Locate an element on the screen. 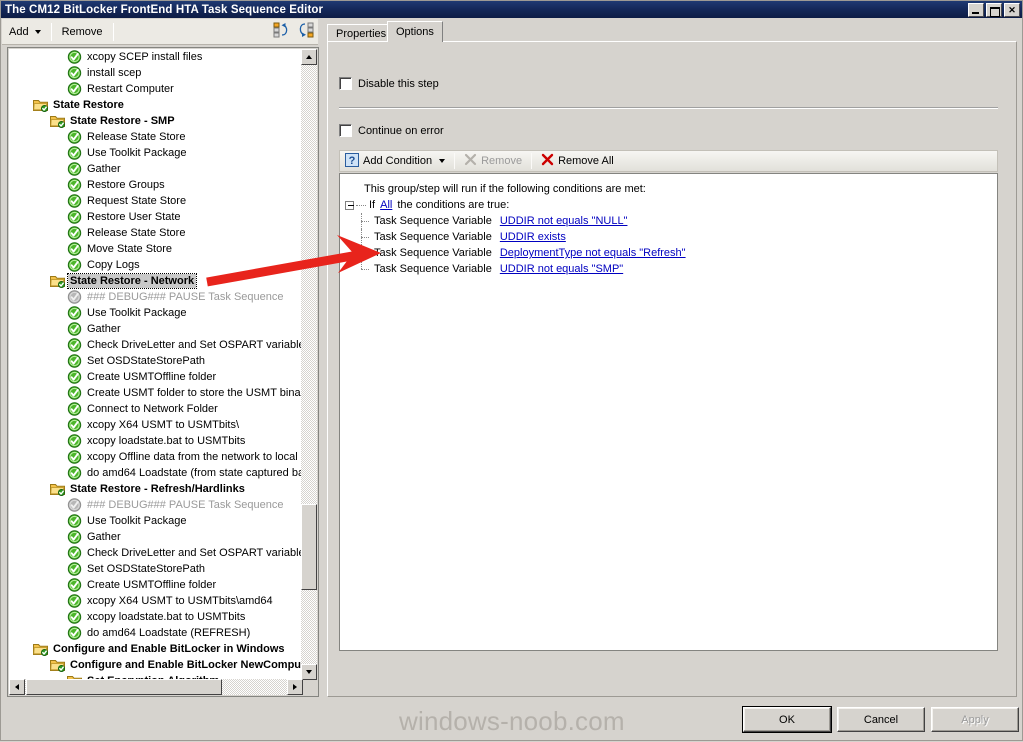 The height and width of the screenshot is (742, 1023). close-button: ✕ is located at coordinates (1012, 10).